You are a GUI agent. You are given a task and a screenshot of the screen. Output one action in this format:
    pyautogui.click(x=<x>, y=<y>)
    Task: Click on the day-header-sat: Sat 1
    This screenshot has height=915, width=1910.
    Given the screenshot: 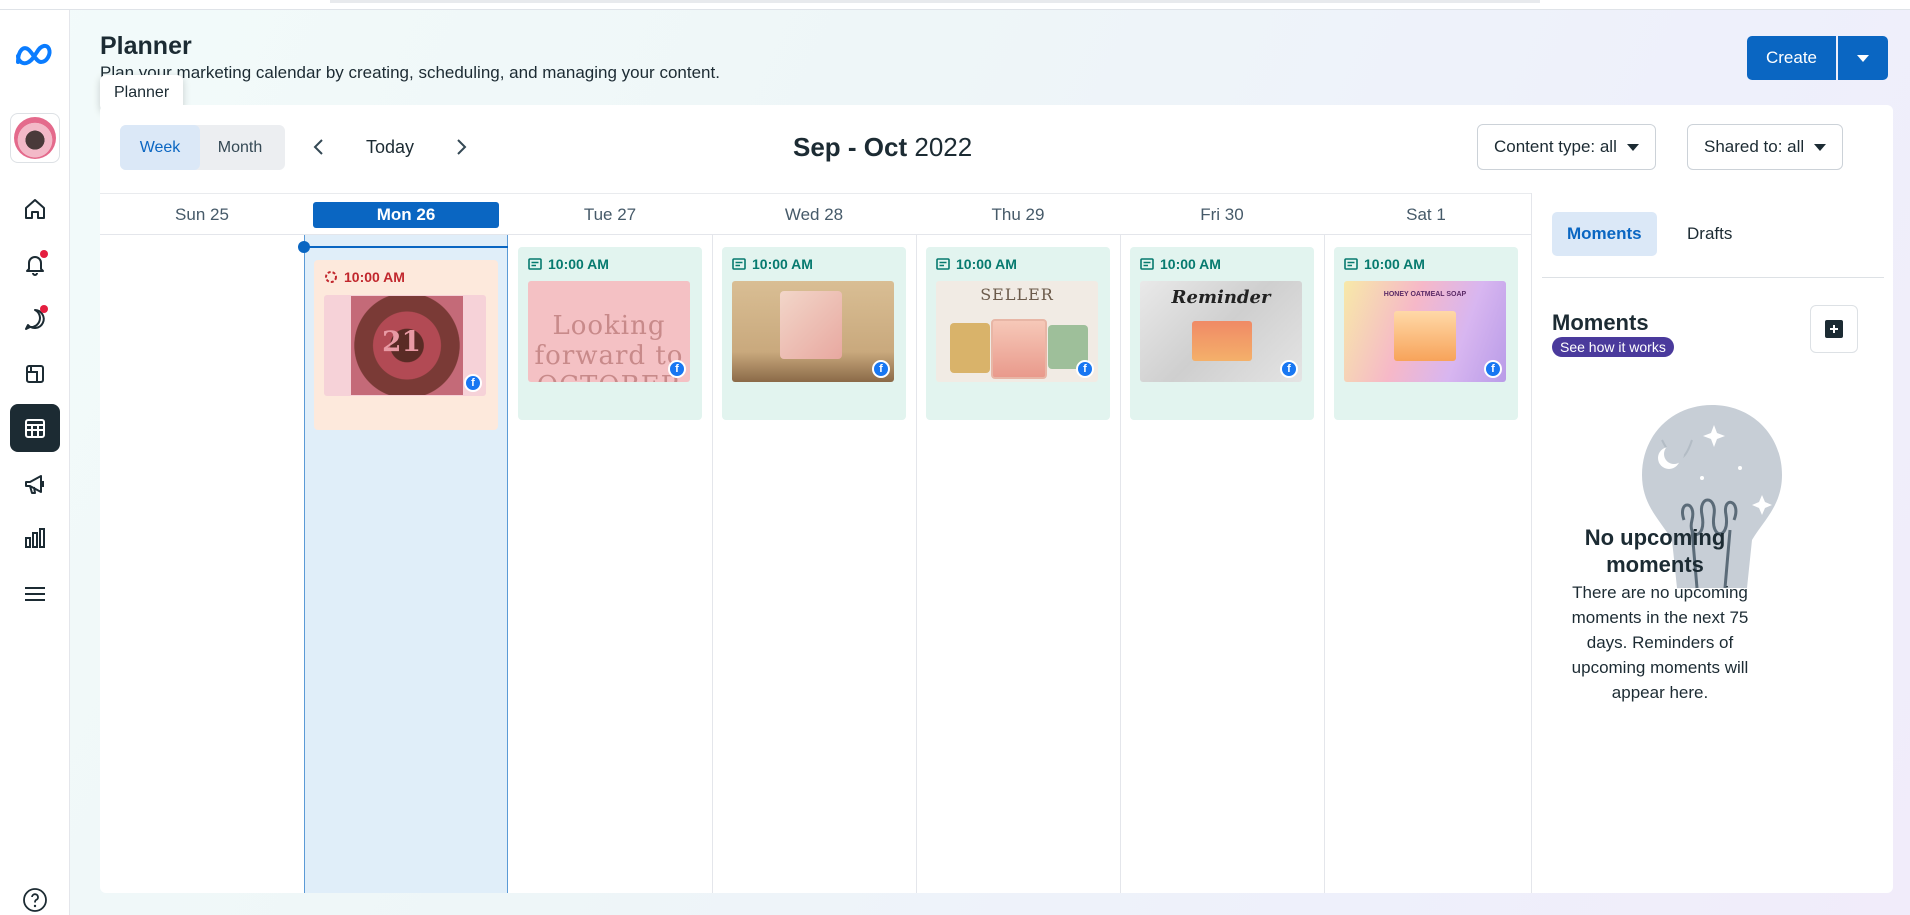 What is the action you would take?
    pyautogui.click(x=1426, y=214)
    